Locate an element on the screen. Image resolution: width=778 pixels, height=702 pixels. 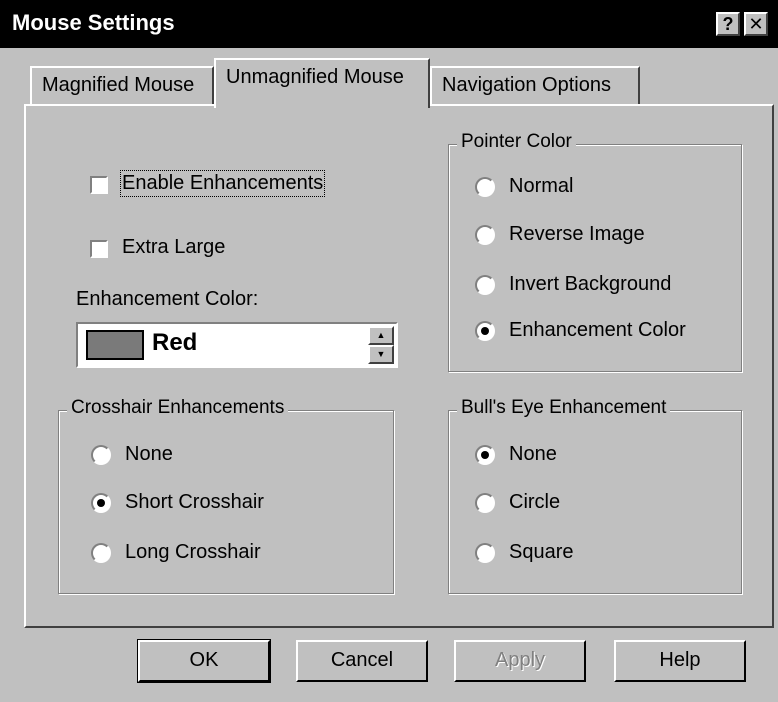
radio-label: Short Crosshair is located at coordinates (194, 502).